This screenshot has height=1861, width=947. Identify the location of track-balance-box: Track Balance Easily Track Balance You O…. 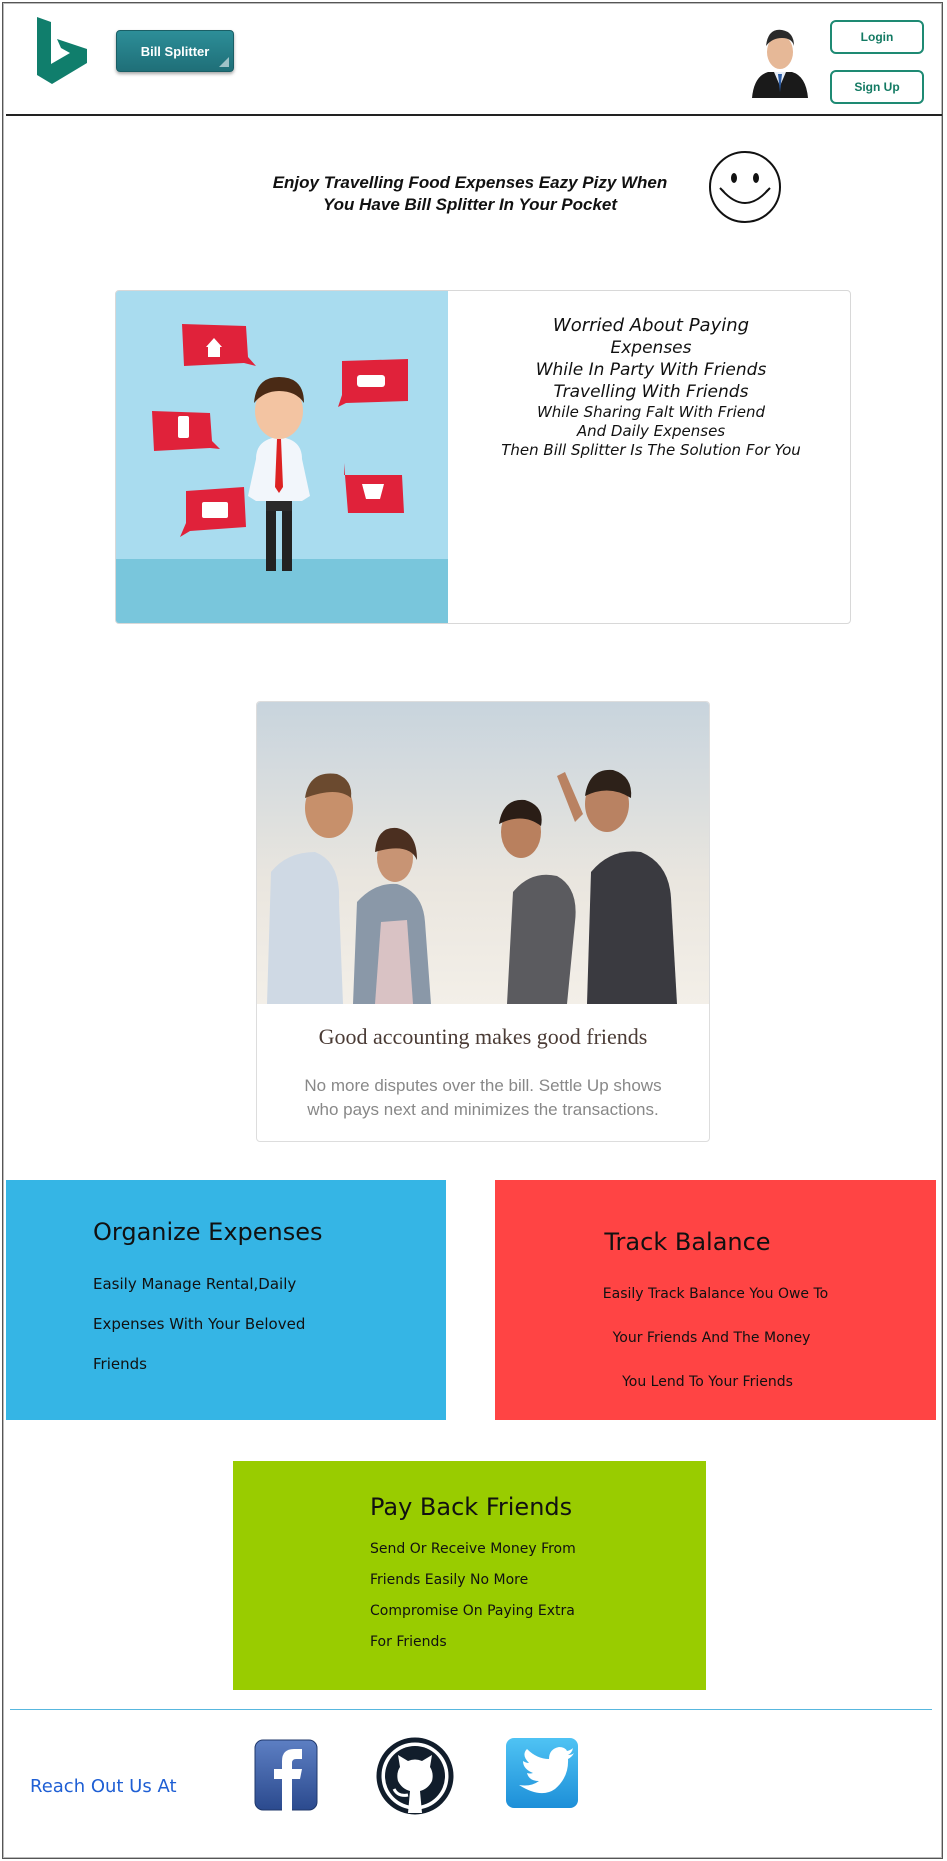
(715, 1300).